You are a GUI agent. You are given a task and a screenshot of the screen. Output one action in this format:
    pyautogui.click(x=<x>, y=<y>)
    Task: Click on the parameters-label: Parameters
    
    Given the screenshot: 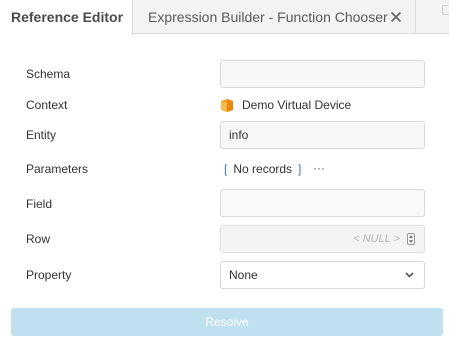 What is the action you would take?
    pyautogui.click(x=57, y=169)
    